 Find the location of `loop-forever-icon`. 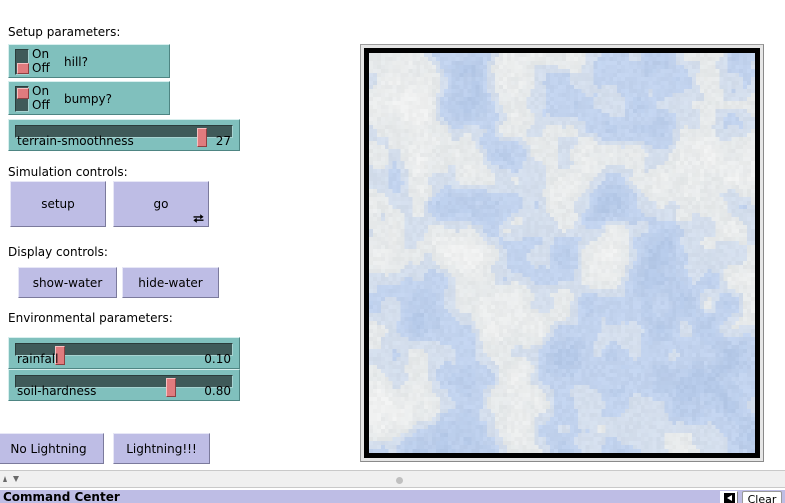

loop-forever-icon is located at coordinates (198, 218).